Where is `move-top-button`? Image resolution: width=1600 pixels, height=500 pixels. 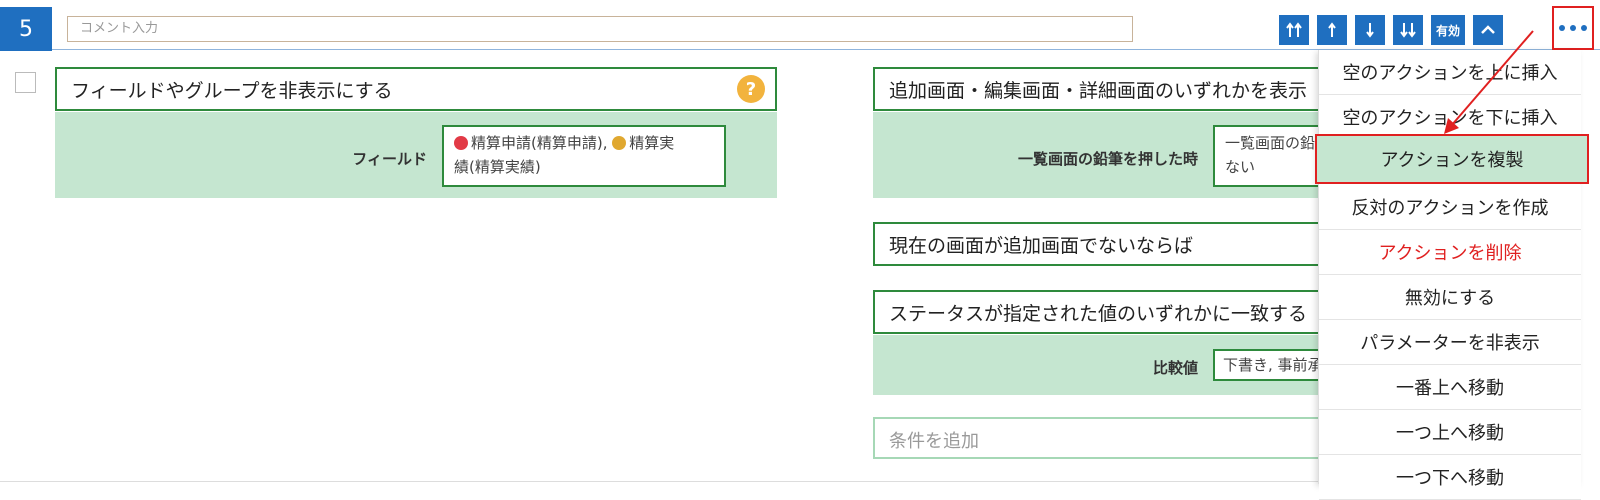
move-top-button is located at coordinates (1294, 30).